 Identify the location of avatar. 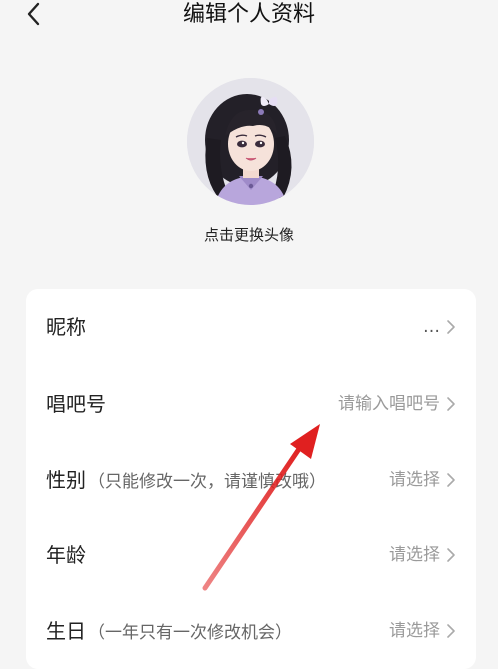
(250, 141).